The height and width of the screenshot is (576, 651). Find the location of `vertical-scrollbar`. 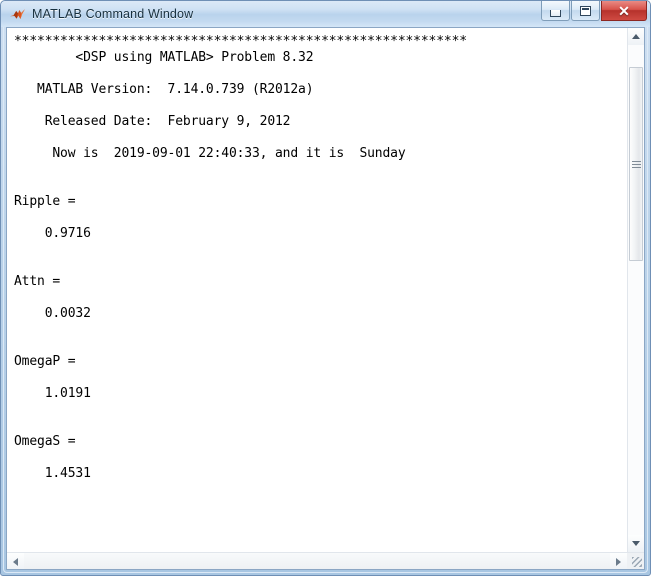

vertical-scrollbar is located at coordinates (635, 290).